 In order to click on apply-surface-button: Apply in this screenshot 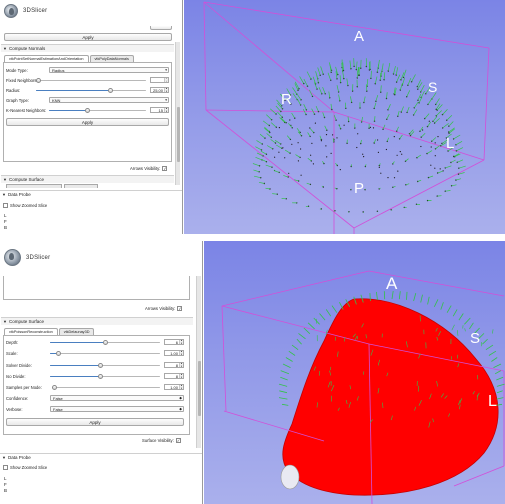, I will do `click(95, 422)`.